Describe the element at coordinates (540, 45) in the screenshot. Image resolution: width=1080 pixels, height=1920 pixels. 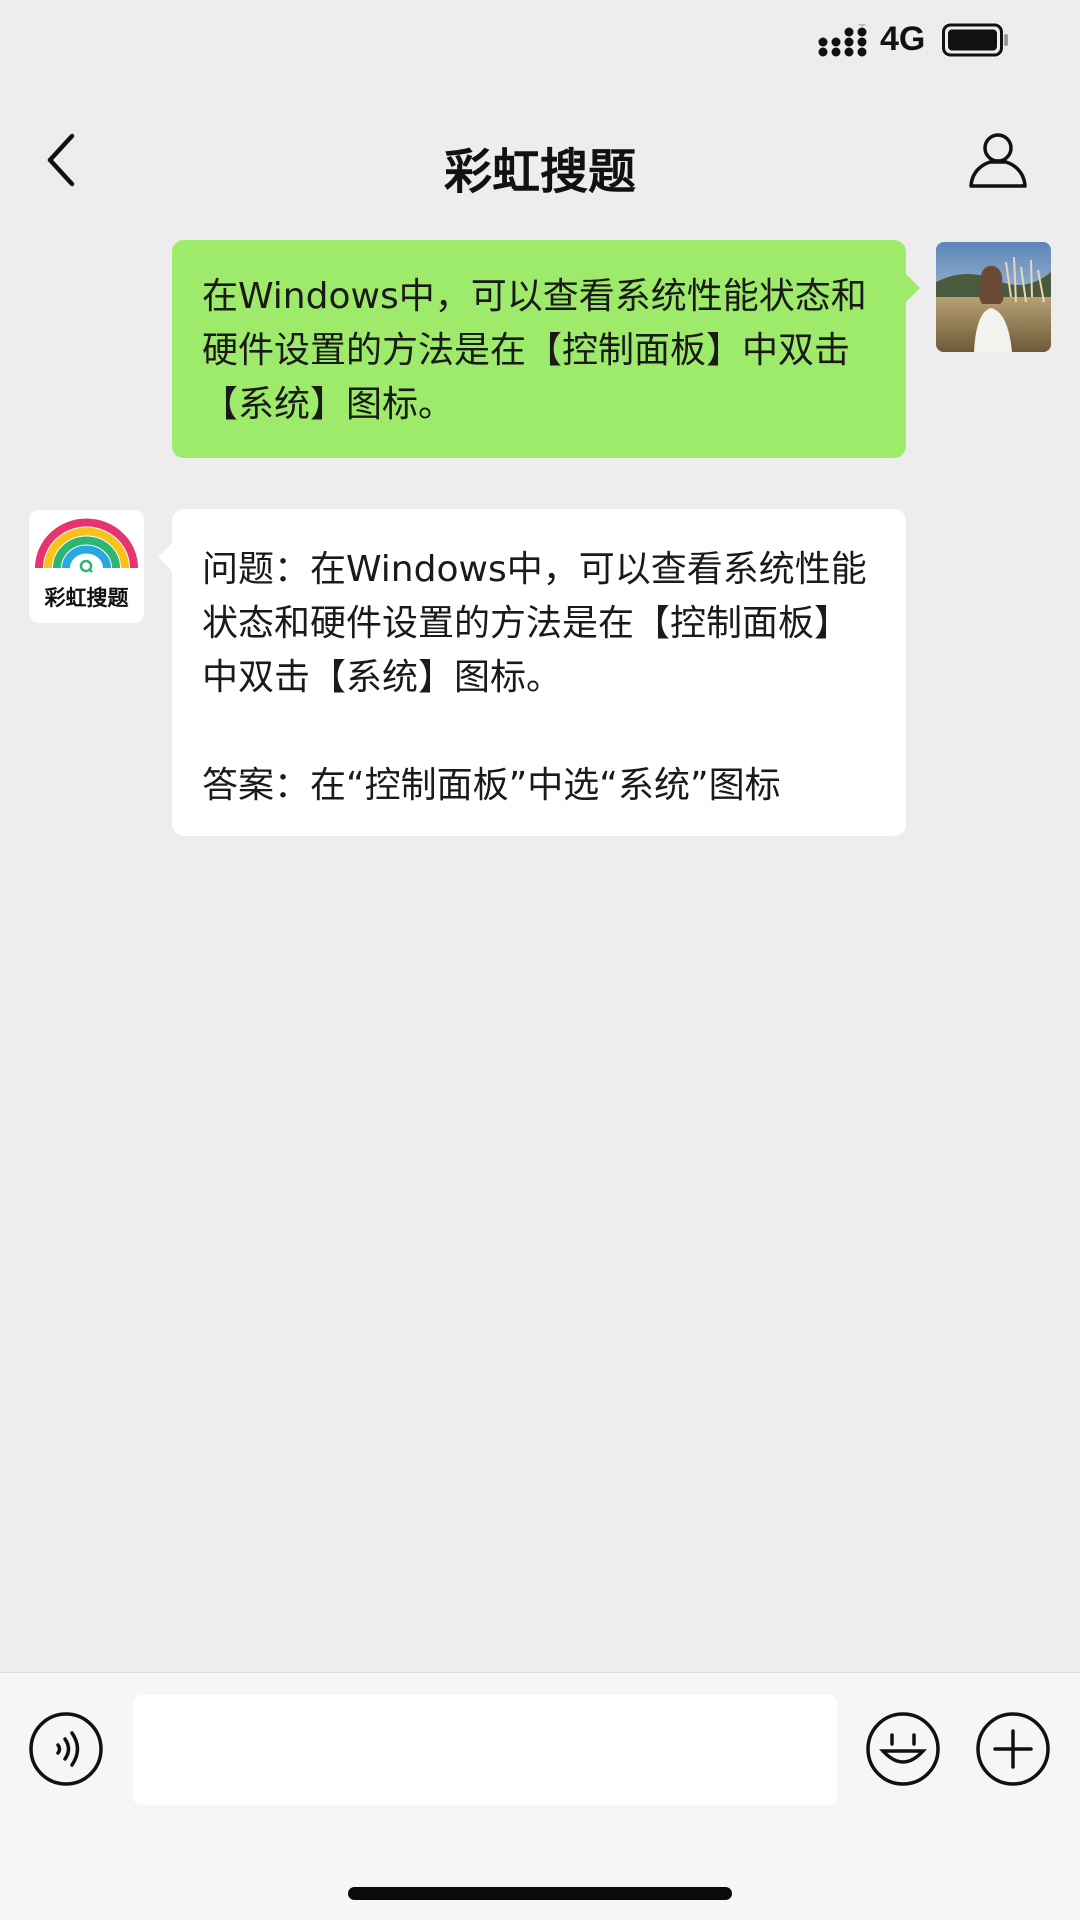
I see `status-bar: 4G` at that location.